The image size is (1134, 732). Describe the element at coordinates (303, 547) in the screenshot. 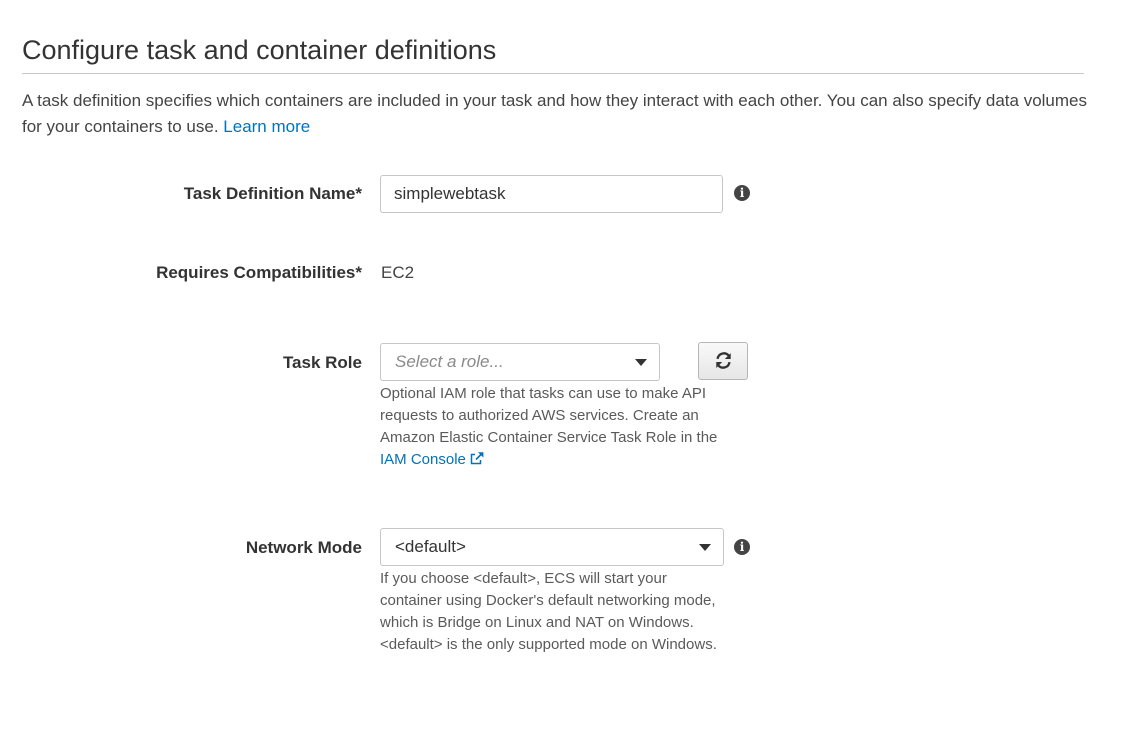

I see `network-mode-label: Network Mode` at that location.